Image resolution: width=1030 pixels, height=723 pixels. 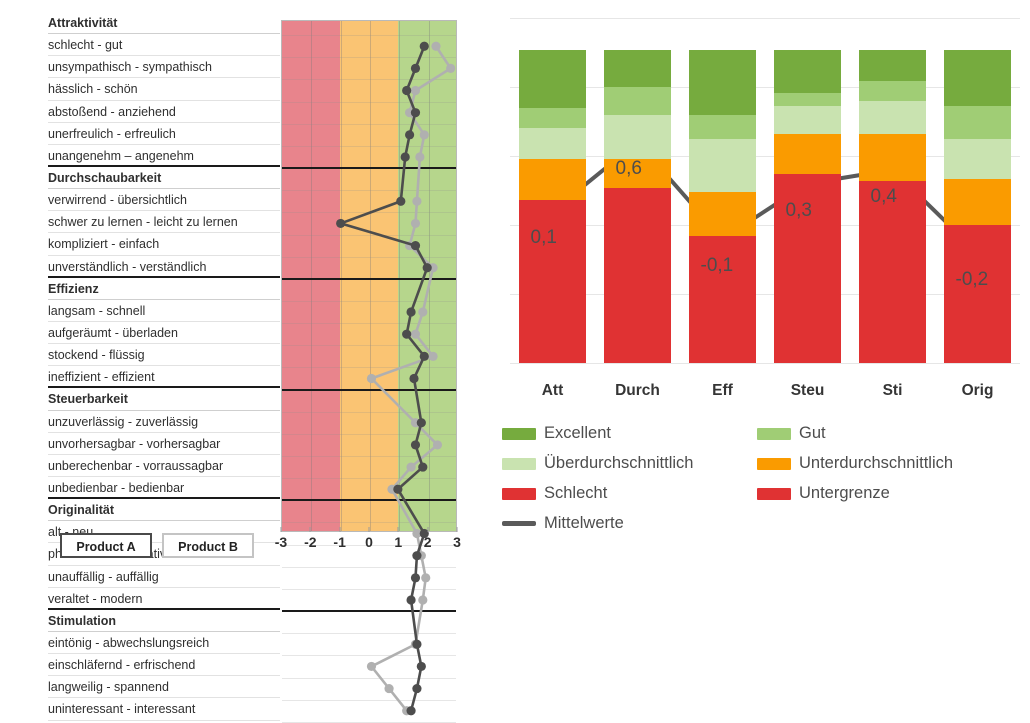 I want to click on mean-value-label: 0,3, so click(x=798, y=210).